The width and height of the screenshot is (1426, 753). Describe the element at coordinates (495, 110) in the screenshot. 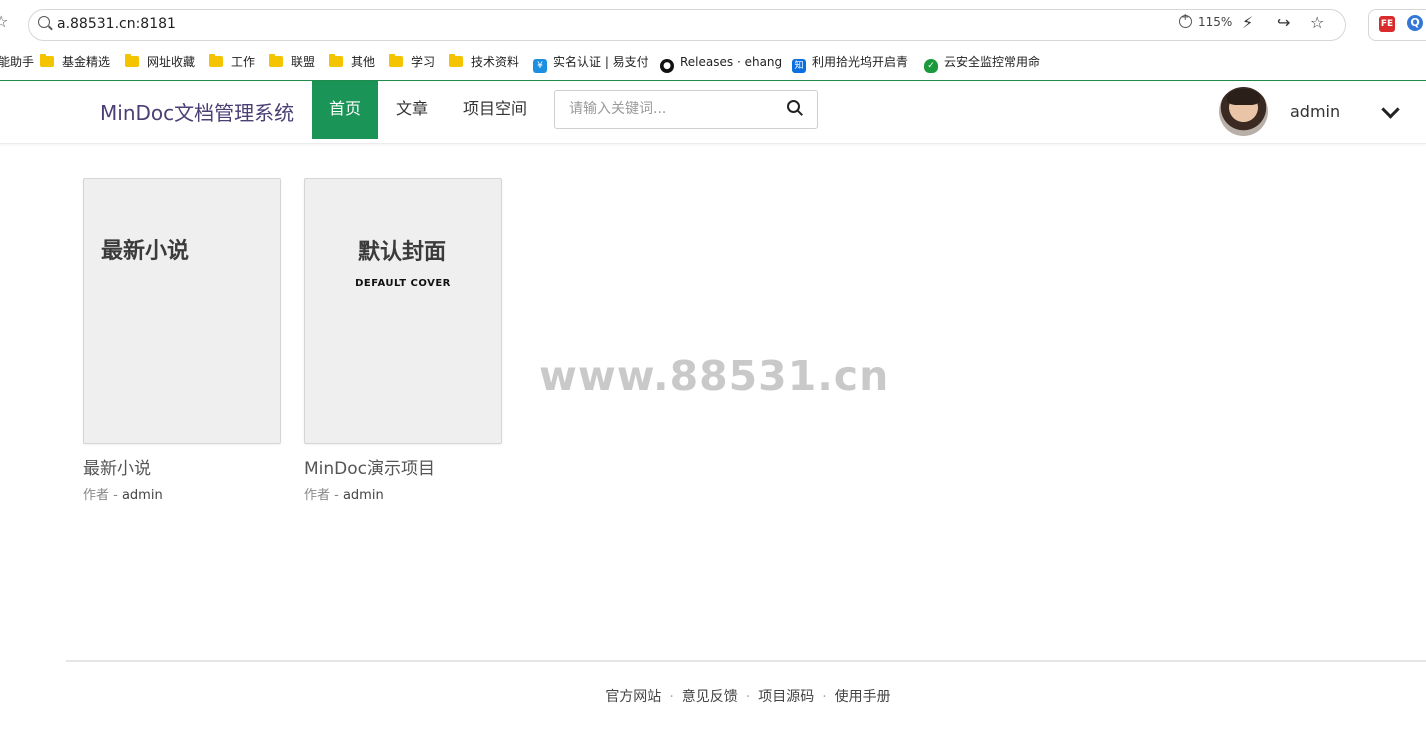

I see `nav-project-space: 项目空间` at that location.